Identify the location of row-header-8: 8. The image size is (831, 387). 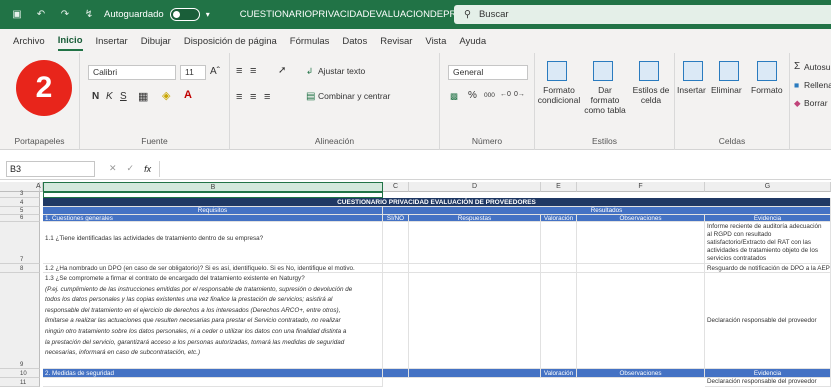
(20, 268).